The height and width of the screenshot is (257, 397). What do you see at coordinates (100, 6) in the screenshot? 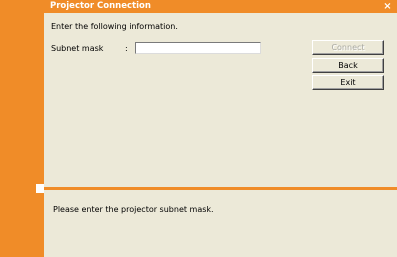
I see `window-title: Projector Connection` at bounding box center [100, 6].